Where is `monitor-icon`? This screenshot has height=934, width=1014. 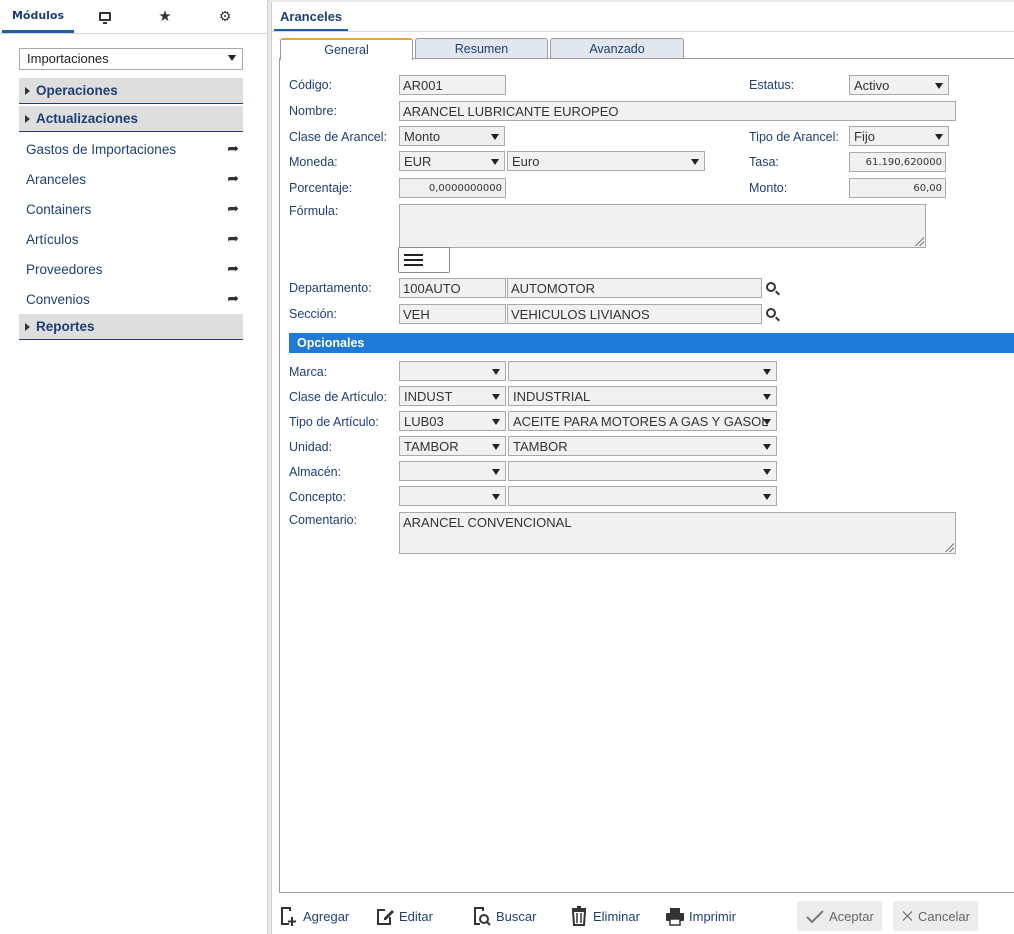
monitor-icon is located at coordinates (105, 18).